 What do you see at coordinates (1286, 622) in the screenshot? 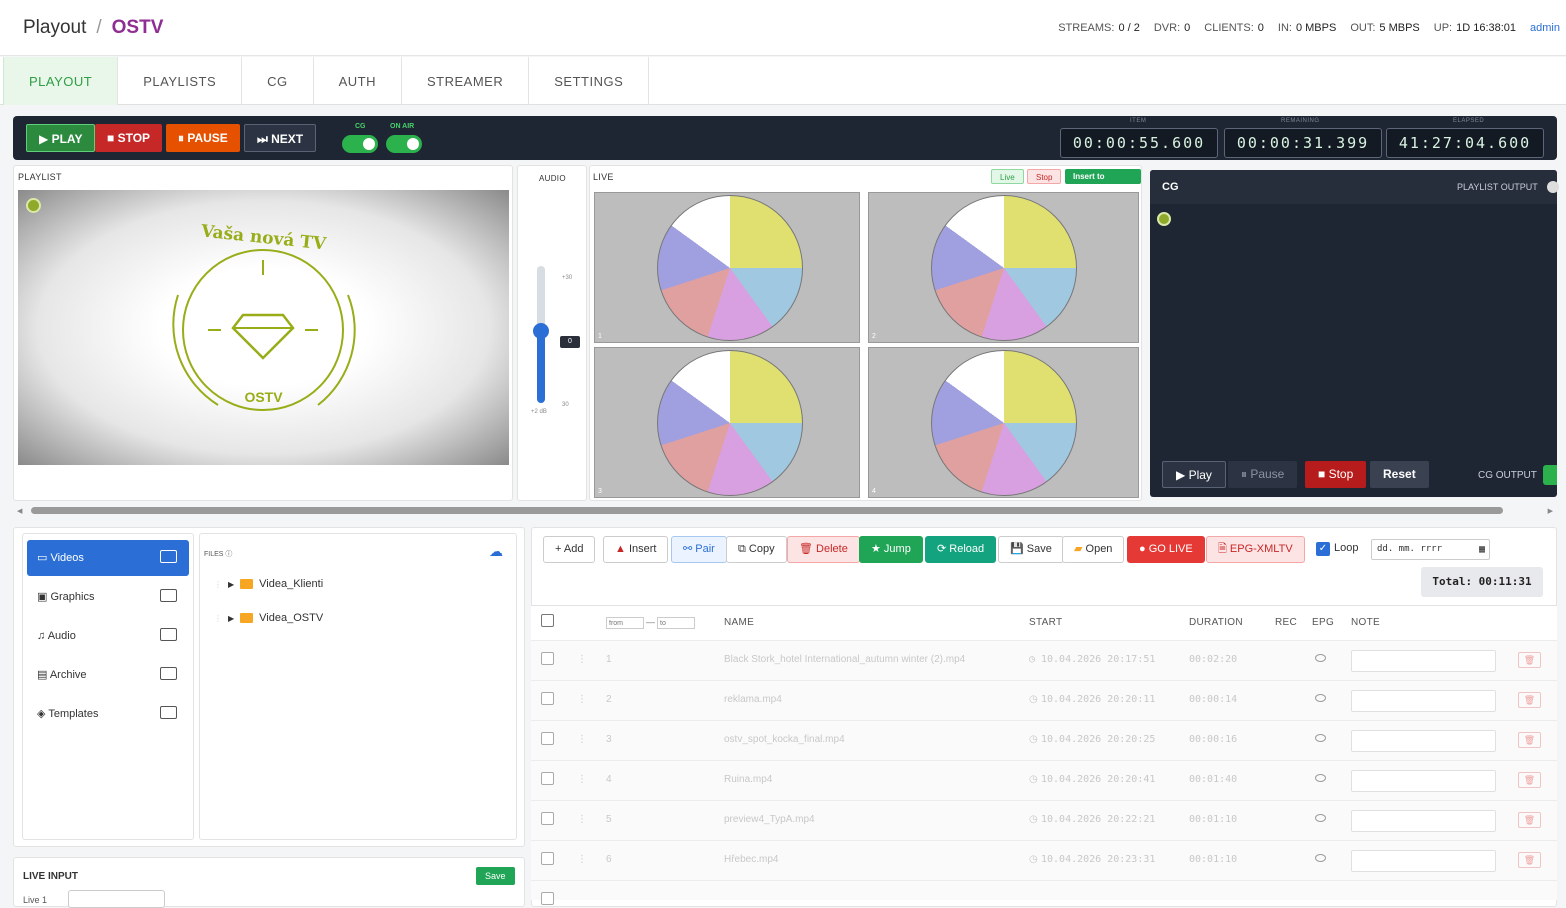
I see `col-rec: REC` at bounding box center [1286, 622].